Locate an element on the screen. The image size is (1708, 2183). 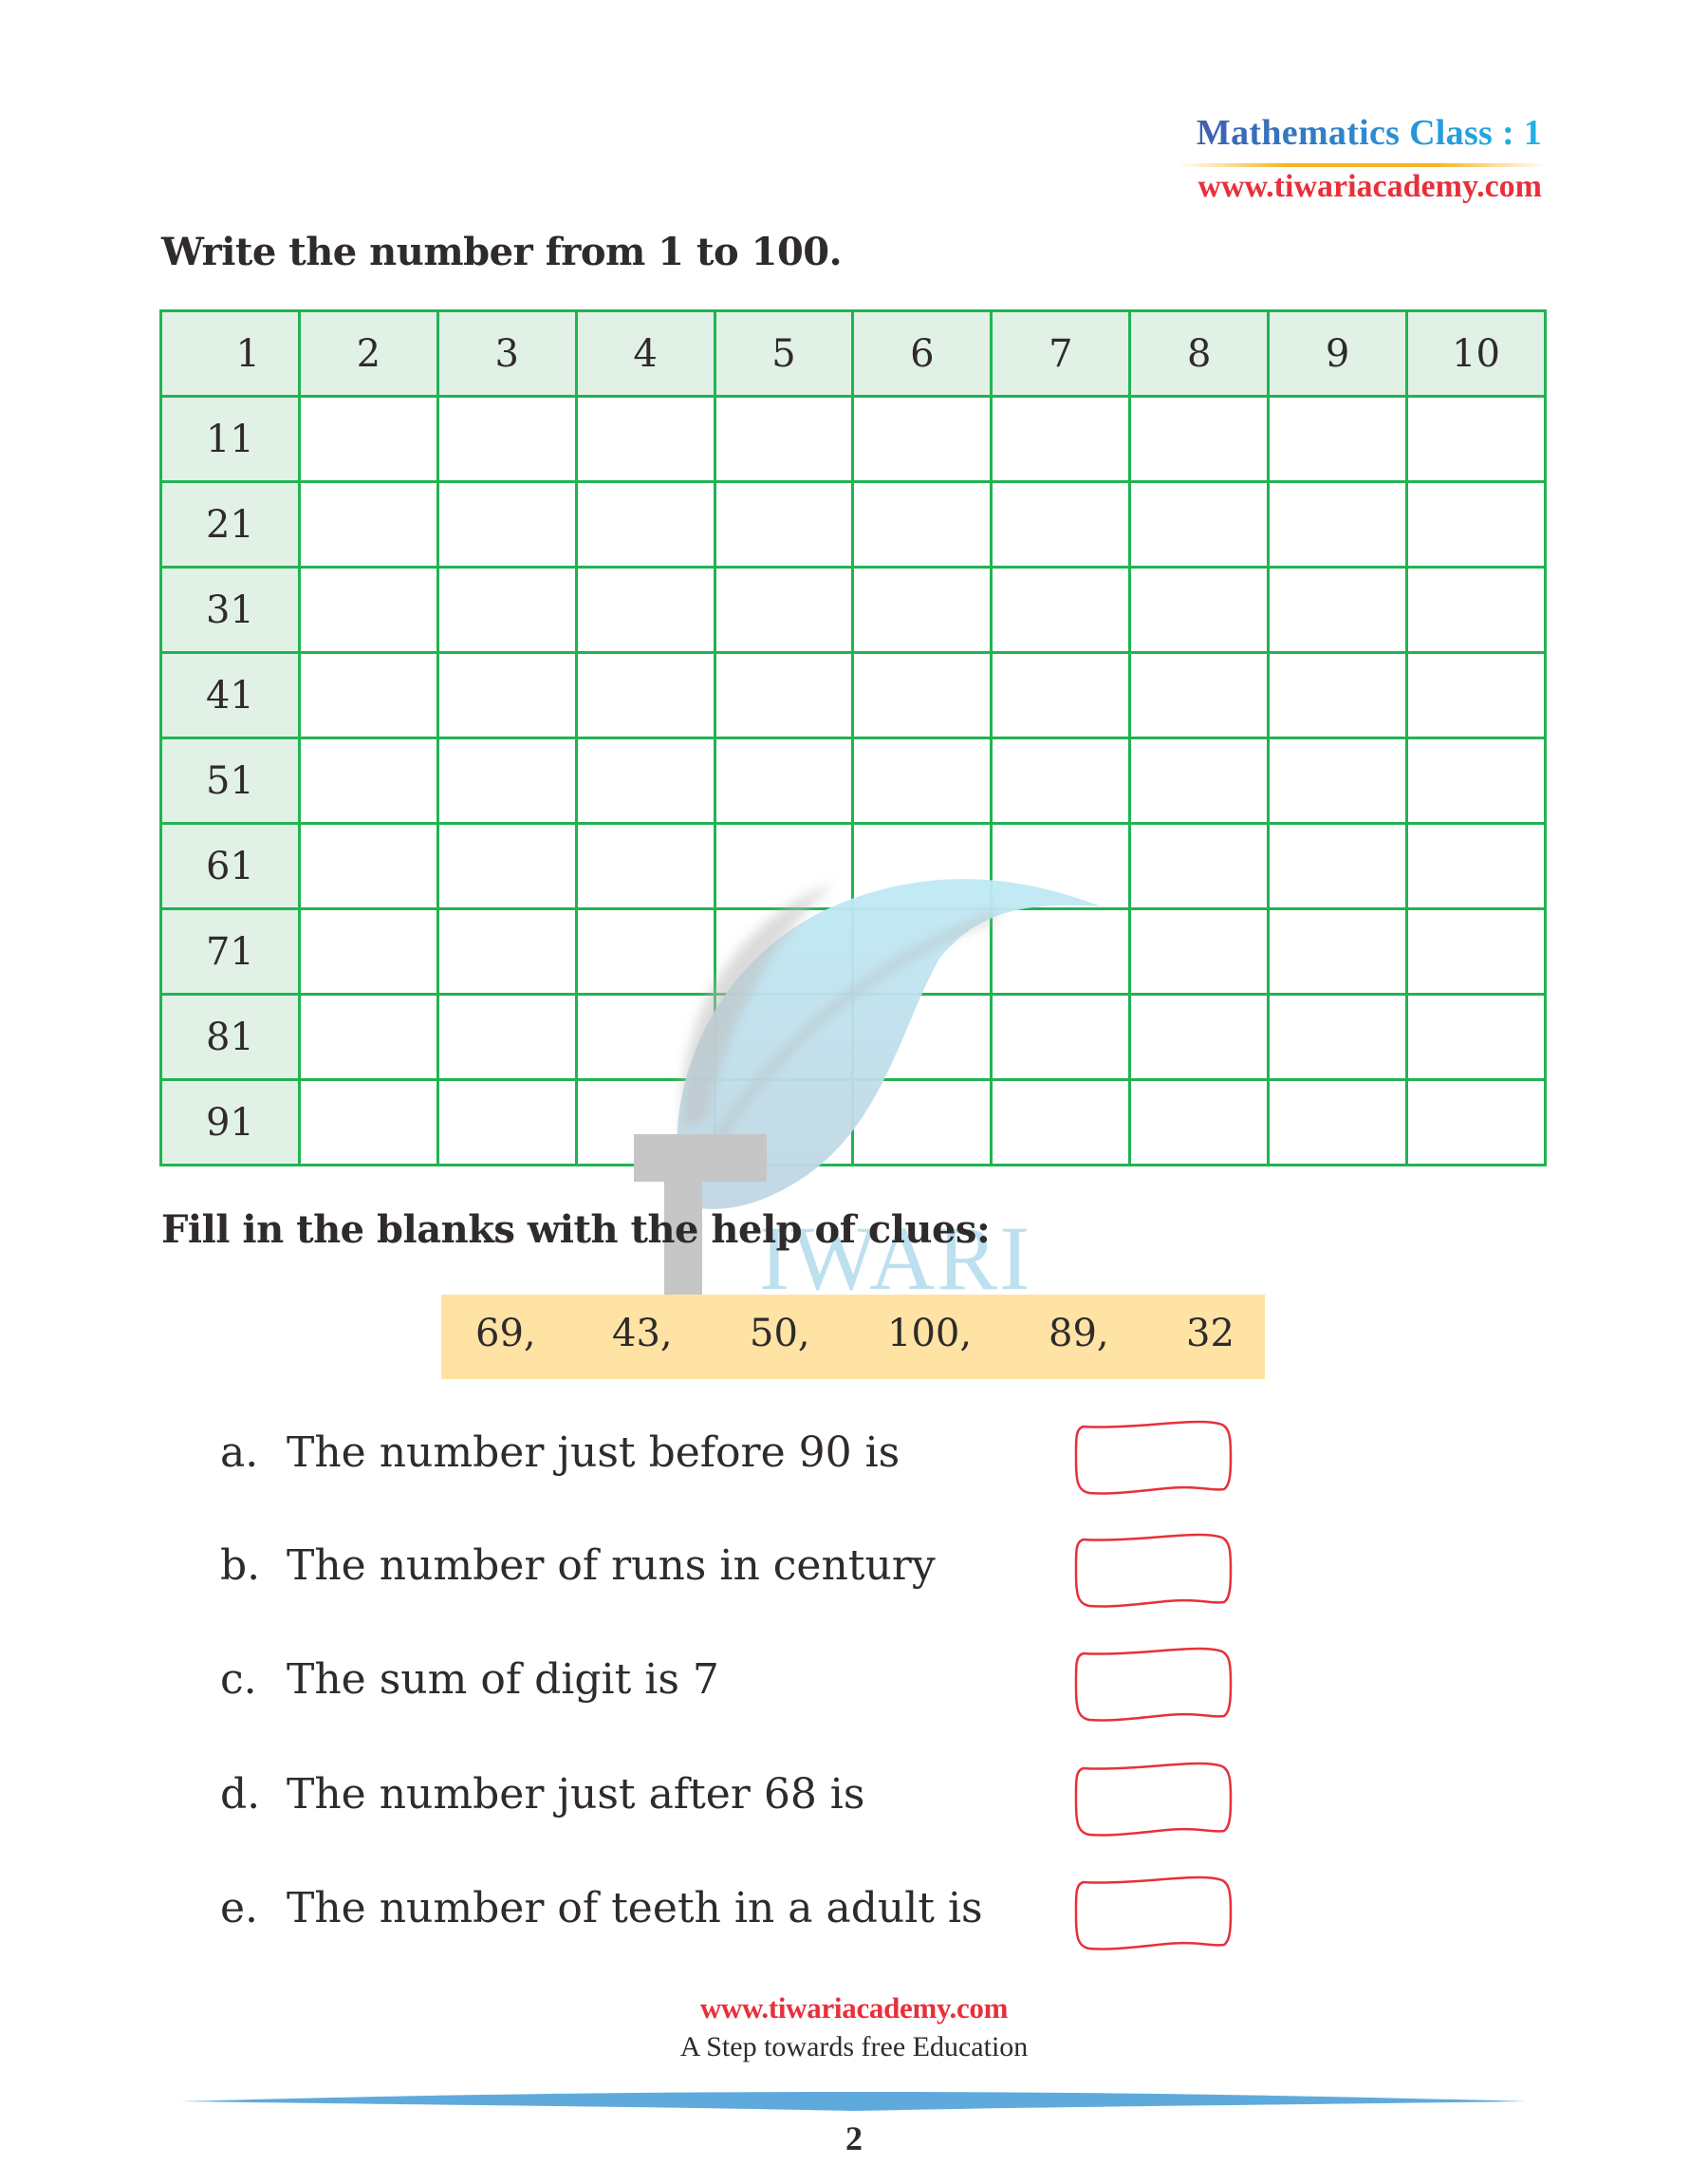
grid-header-cell: 1 is located at coordinates (230, 353).